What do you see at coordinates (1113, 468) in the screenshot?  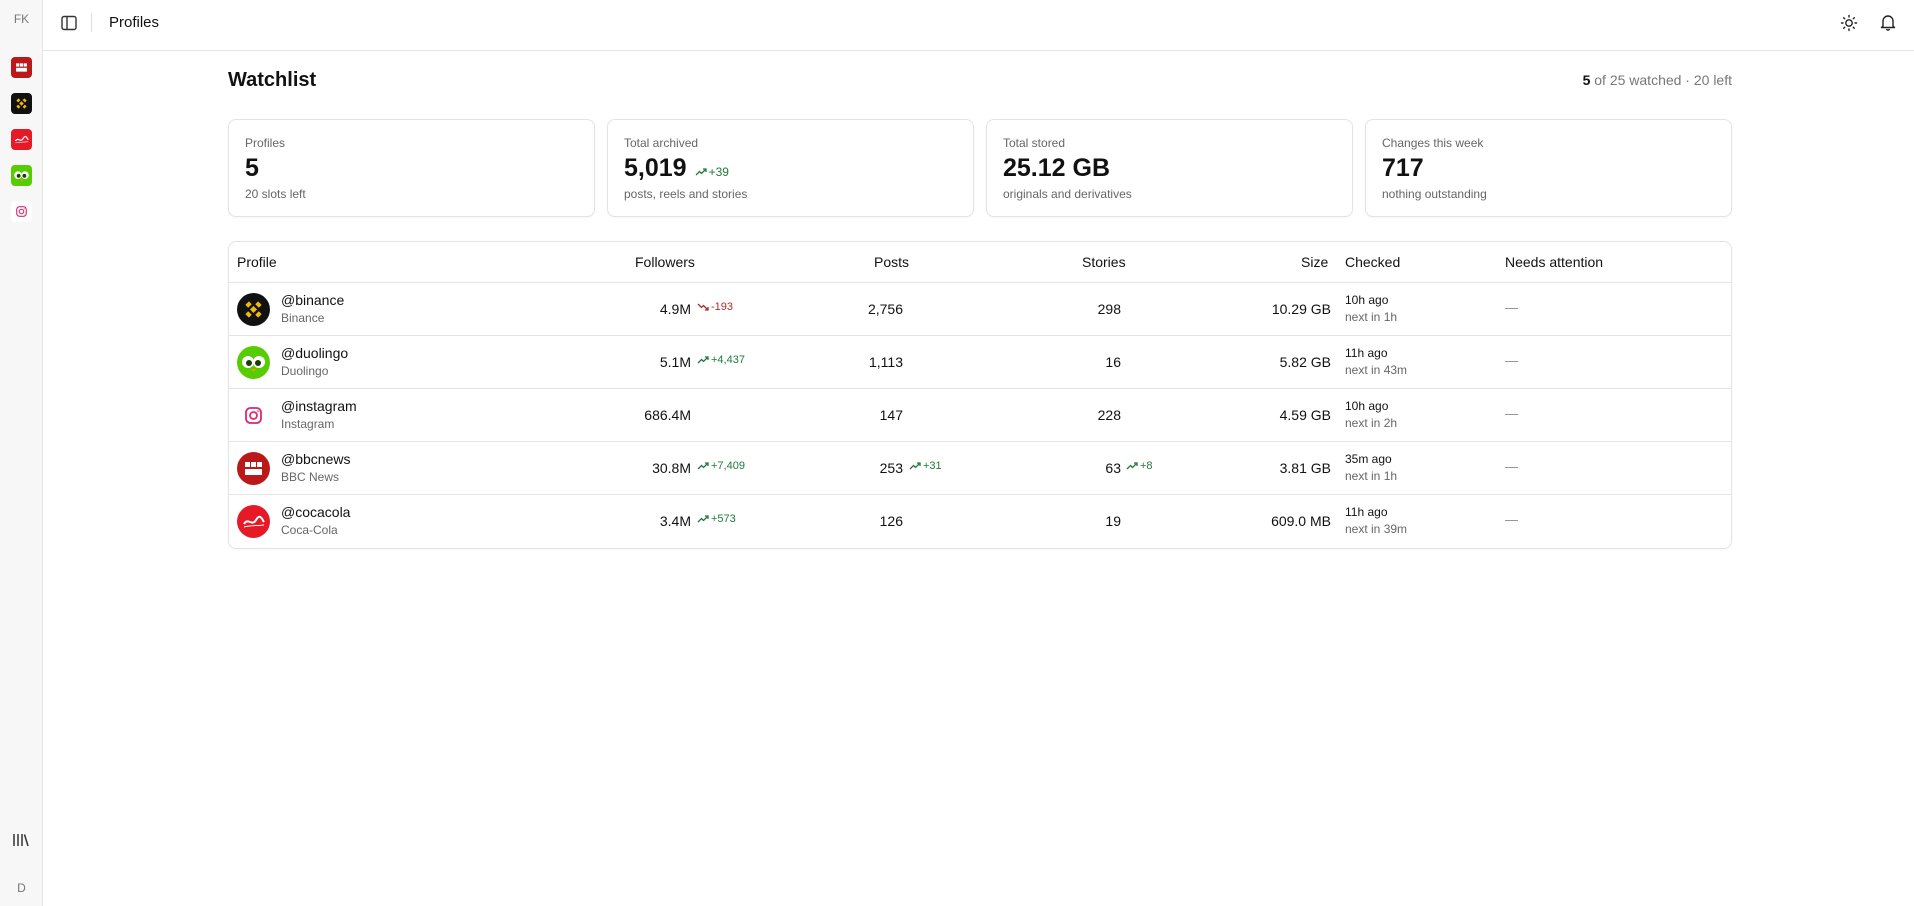 I see `stories-count: 63` at bounding box center [1113, 468].